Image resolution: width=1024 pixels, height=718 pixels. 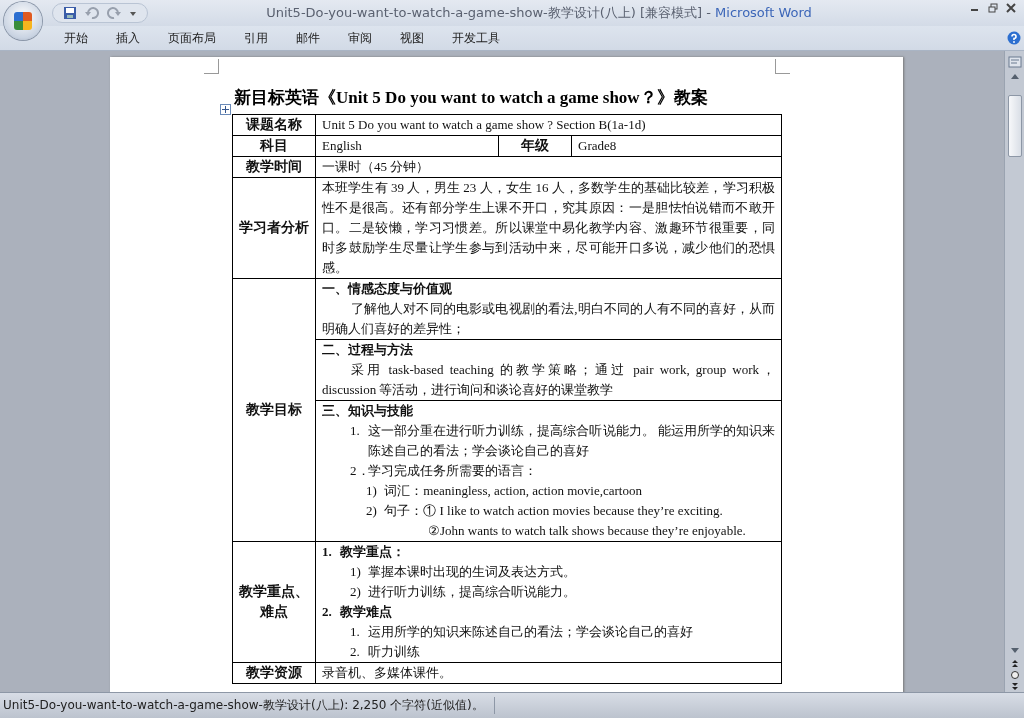 What do you see at coordinates (484, 124) in the screenshot?
I see `table-cell-text: Unit 5 Do you want to watch a game show ? Section B(1a-1d)` at bounding box center [484, 124].